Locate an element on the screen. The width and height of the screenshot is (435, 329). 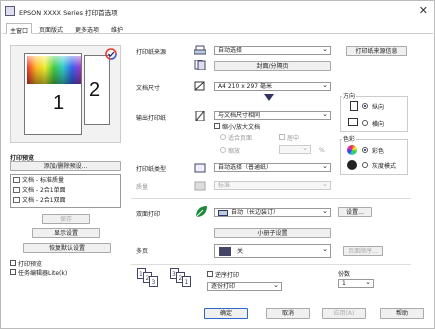
job-arranger-label: 任务编辑器Lite(k) is located at coordinates (43, 273).